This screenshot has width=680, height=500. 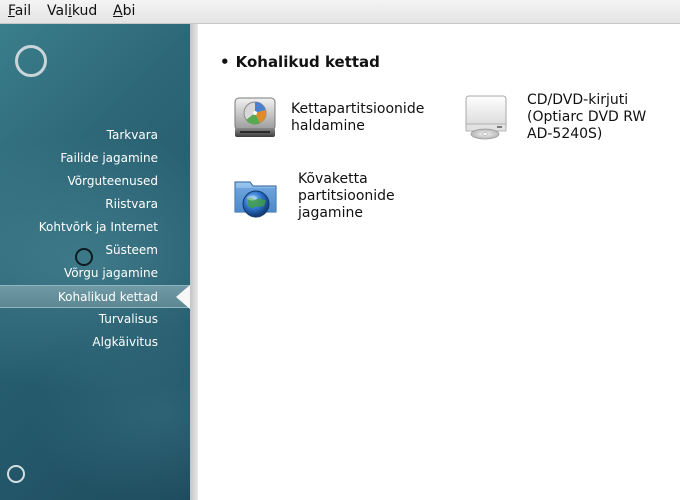 I want to click on sidebar-item-label: Süsteem, so click(x=131, y=250).